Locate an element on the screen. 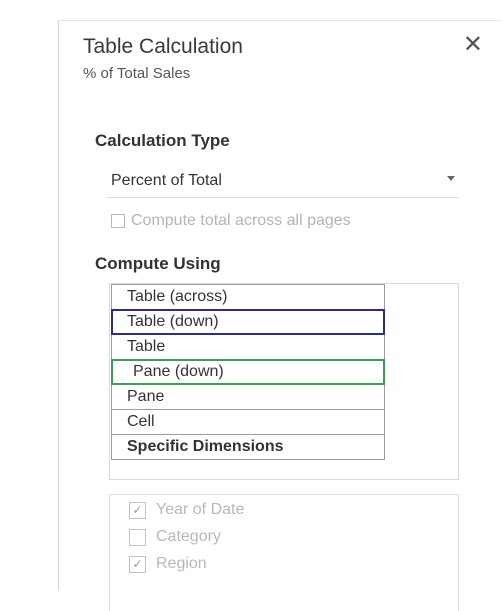  dialog-subtitle: % of Total Sales is located at coordinates (137, 73).